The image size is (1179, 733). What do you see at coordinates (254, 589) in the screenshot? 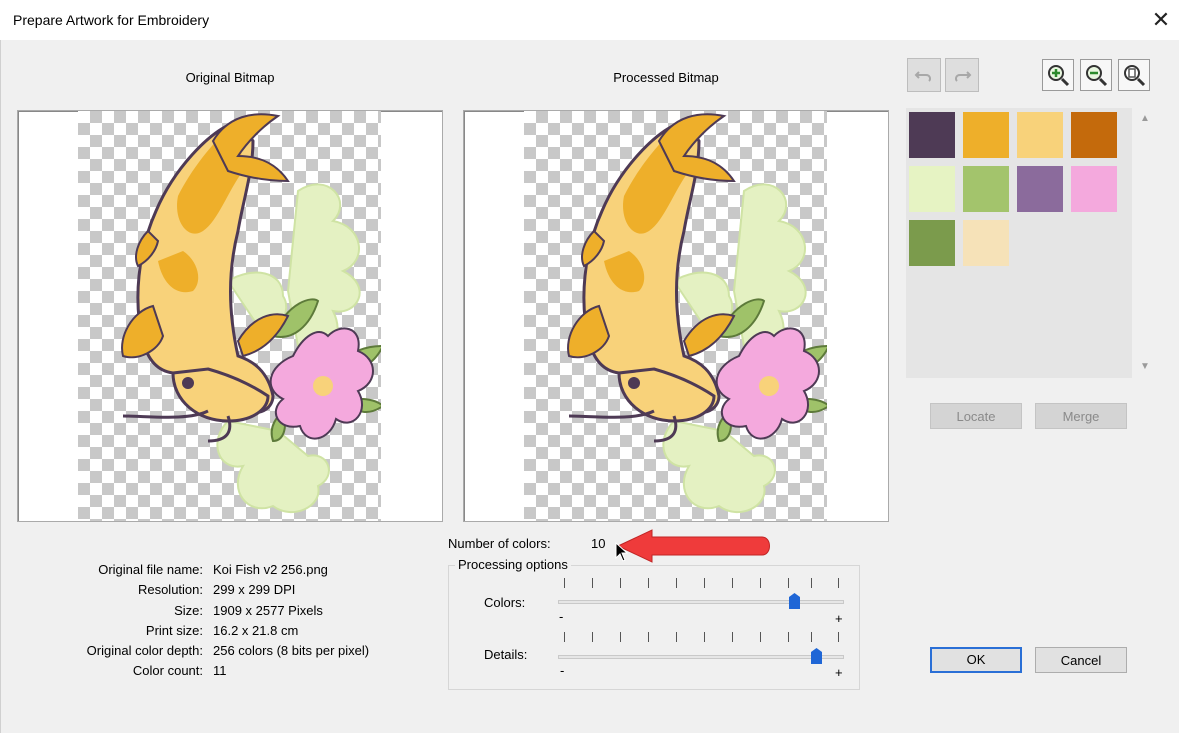
I see `resolution-value: 299 x 299 DPI` at bounding box center [254, 589].